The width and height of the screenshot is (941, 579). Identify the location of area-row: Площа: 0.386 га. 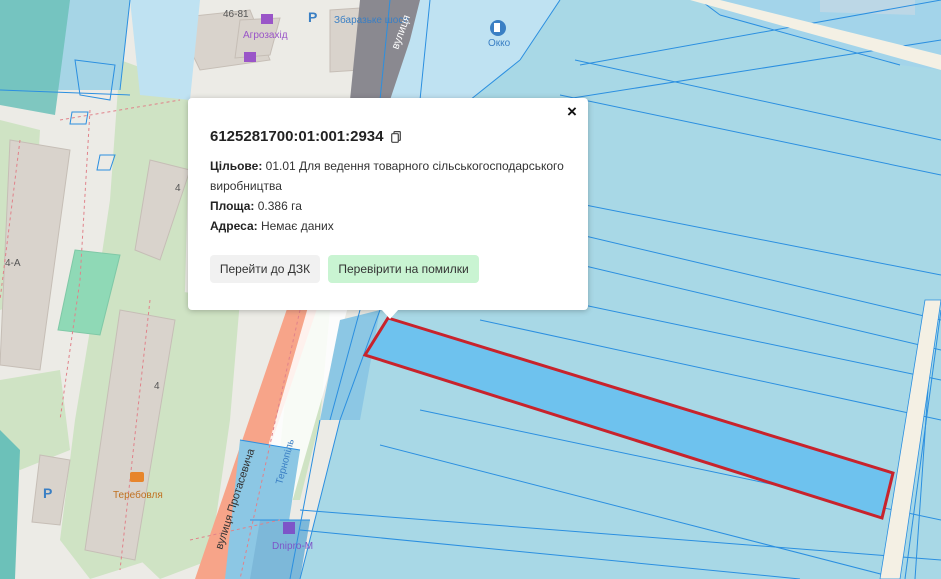
(392, 206).